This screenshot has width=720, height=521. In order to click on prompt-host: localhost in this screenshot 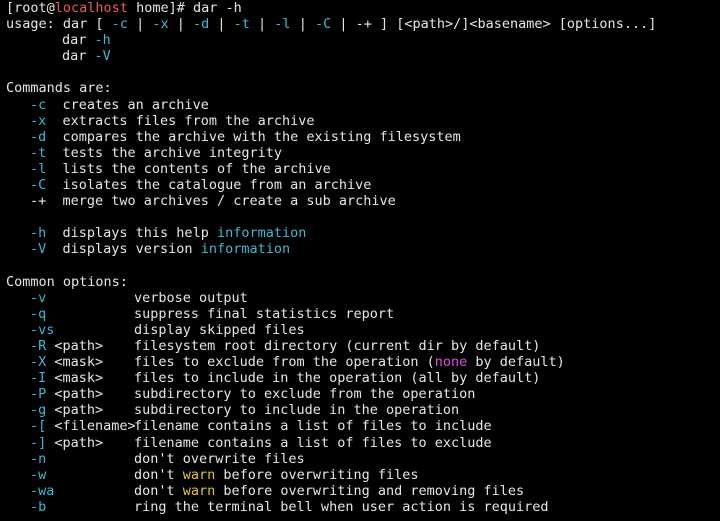, I will do `click(91, 8)`.